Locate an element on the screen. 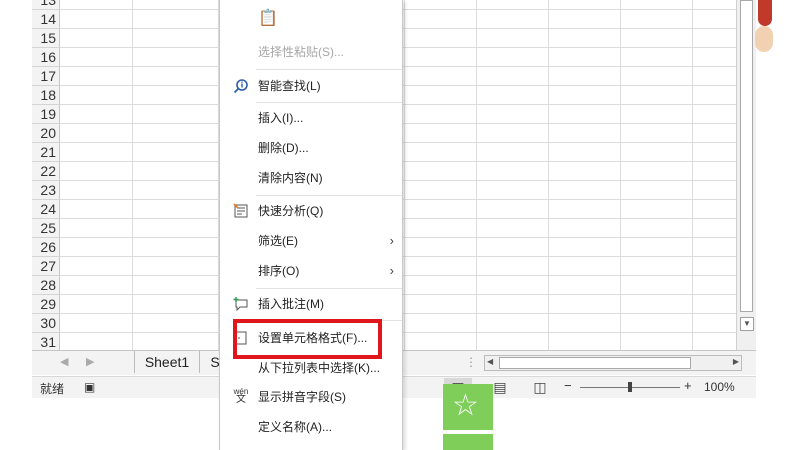 The height and width of the screenshot is (450, 800). row-header: 28 is located at coordinates (46, 285).